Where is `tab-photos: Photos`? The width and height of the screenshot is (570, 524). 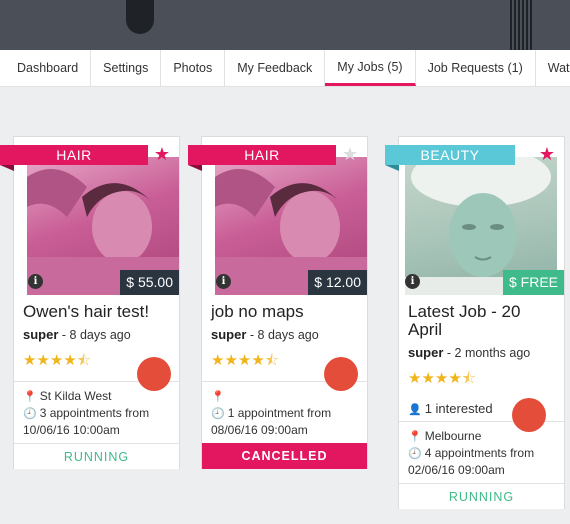
tab-photos: Photos is located at coordinates (193, 68).